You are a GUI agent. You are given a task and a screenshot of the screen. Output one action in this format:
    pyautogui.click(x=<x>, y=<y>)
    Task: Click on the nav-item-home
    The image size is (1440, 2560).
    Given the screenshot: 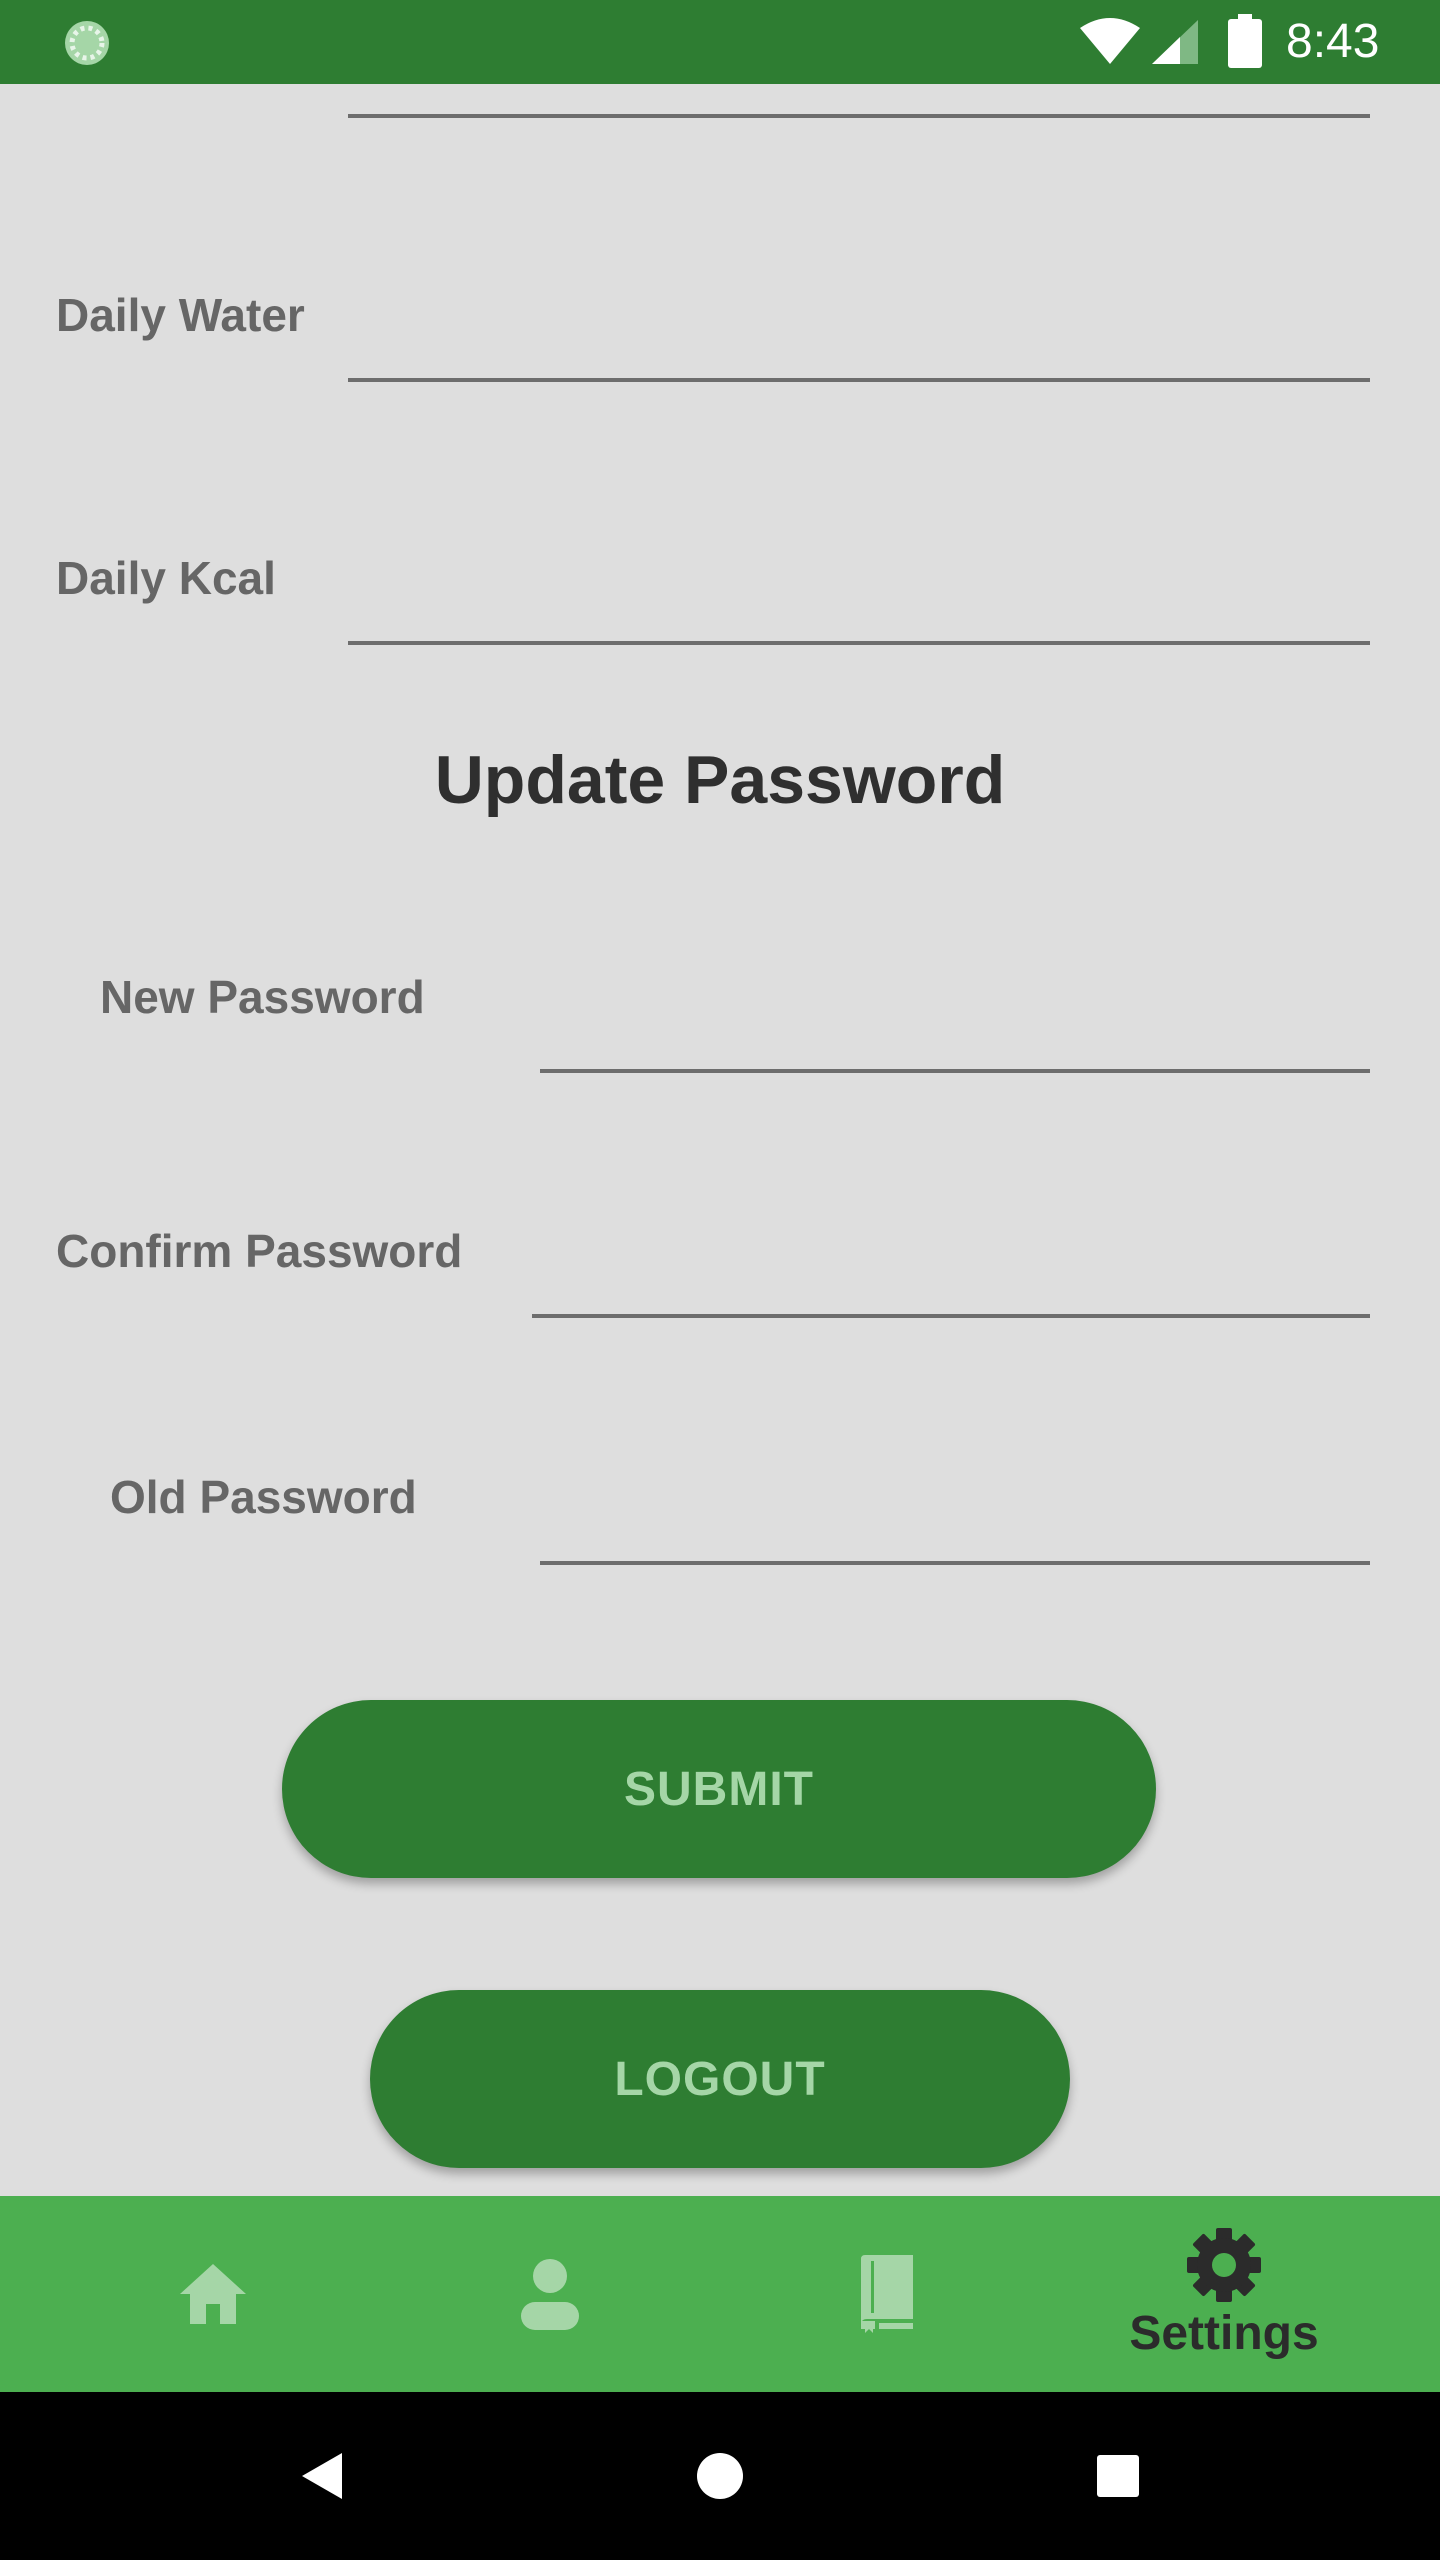 What is the action you would take?
    pyautogui.click(x=213, y=2294)
    